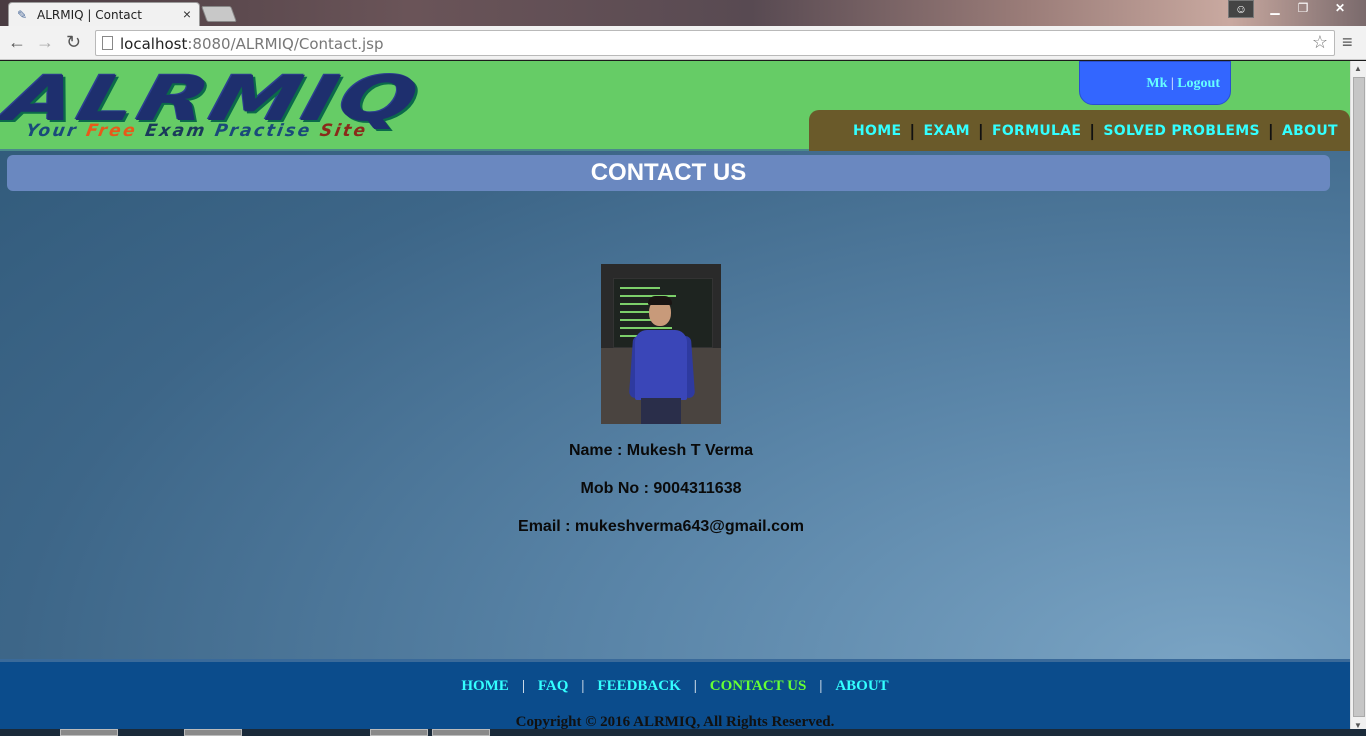  What do you see at coordinates (73, 42) in the screenshot?
I see `reload-icon: ↻` at bounding box center [73, 42].